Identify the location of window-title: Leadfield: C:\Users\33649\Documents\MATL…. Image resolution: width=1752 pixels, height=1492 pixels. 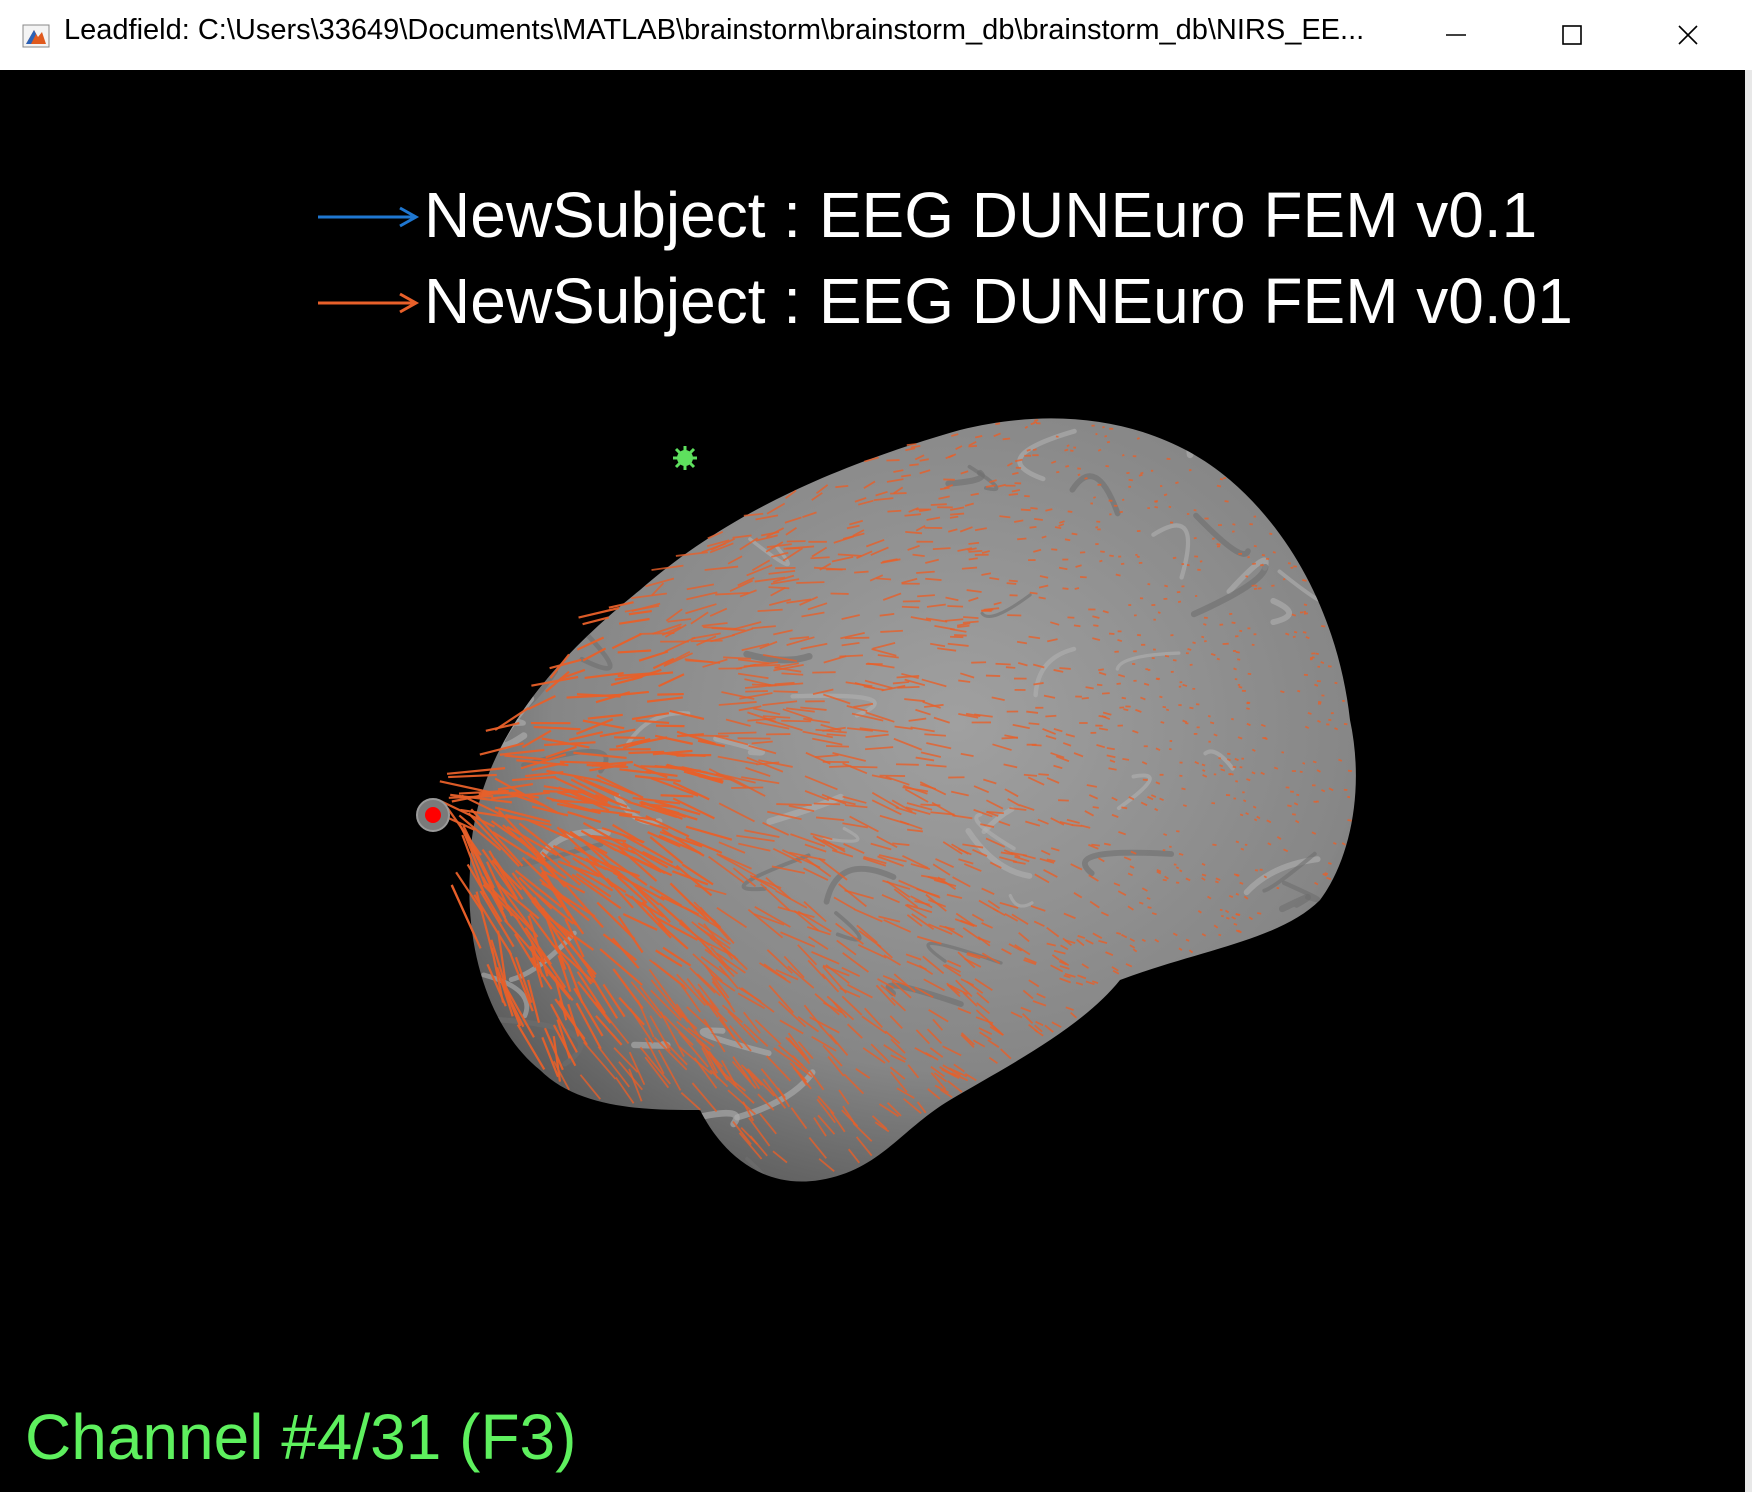
(714, 30).